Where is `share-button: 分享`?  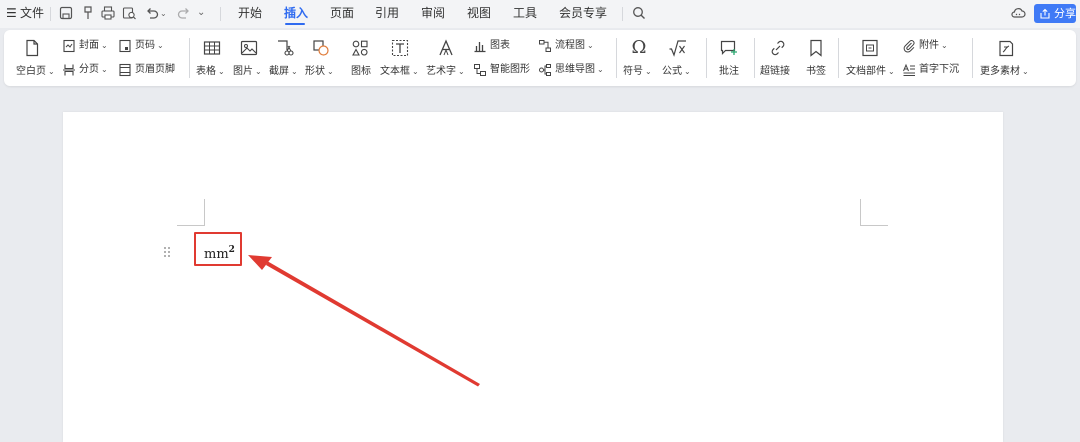 share-button: 分享 is located at coordinates (1055, 13).